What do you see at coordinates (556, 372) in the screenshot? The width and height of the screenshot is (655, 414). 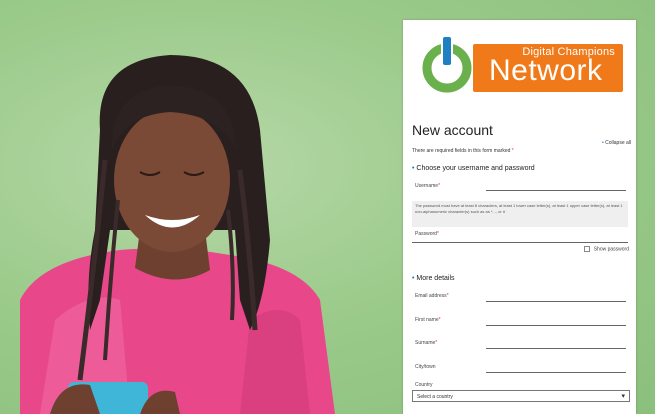 I see `city-field` at bounding box center [556, 372].